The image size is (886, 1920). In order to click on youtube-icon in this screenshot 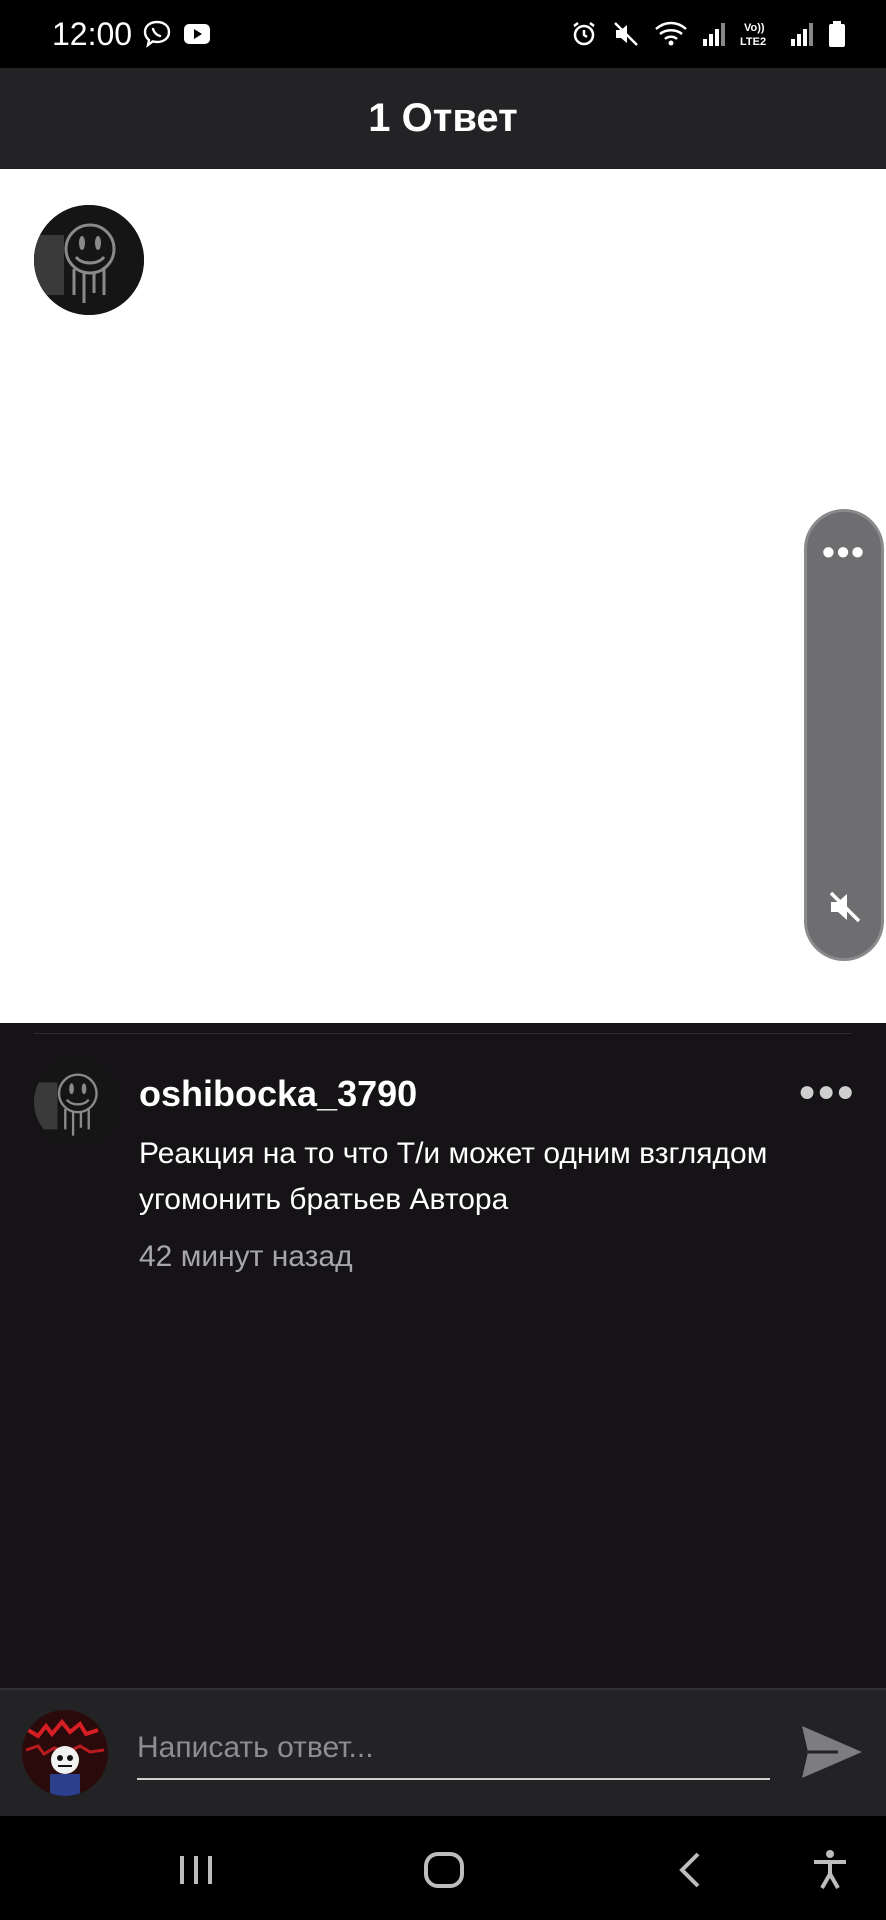, I will do `click(197, 34)`.